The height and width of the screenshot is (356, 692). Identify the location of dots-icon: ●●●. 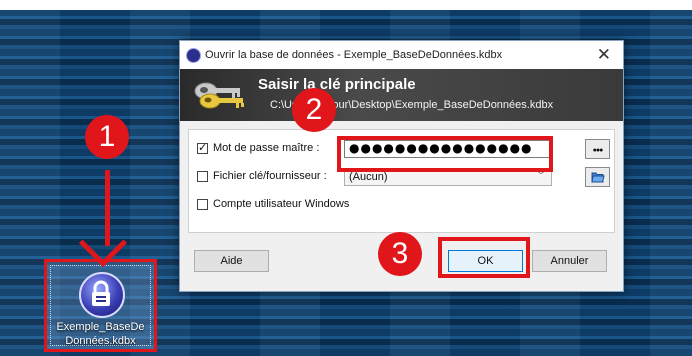
(598, 150).